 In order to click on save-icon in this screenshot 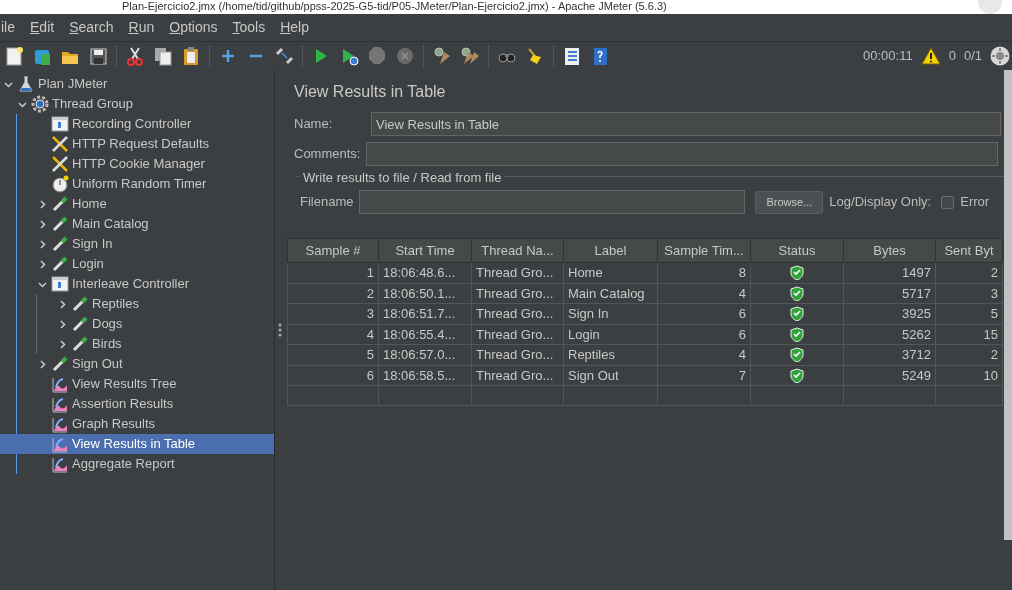, I will do `click(98, 56)`.